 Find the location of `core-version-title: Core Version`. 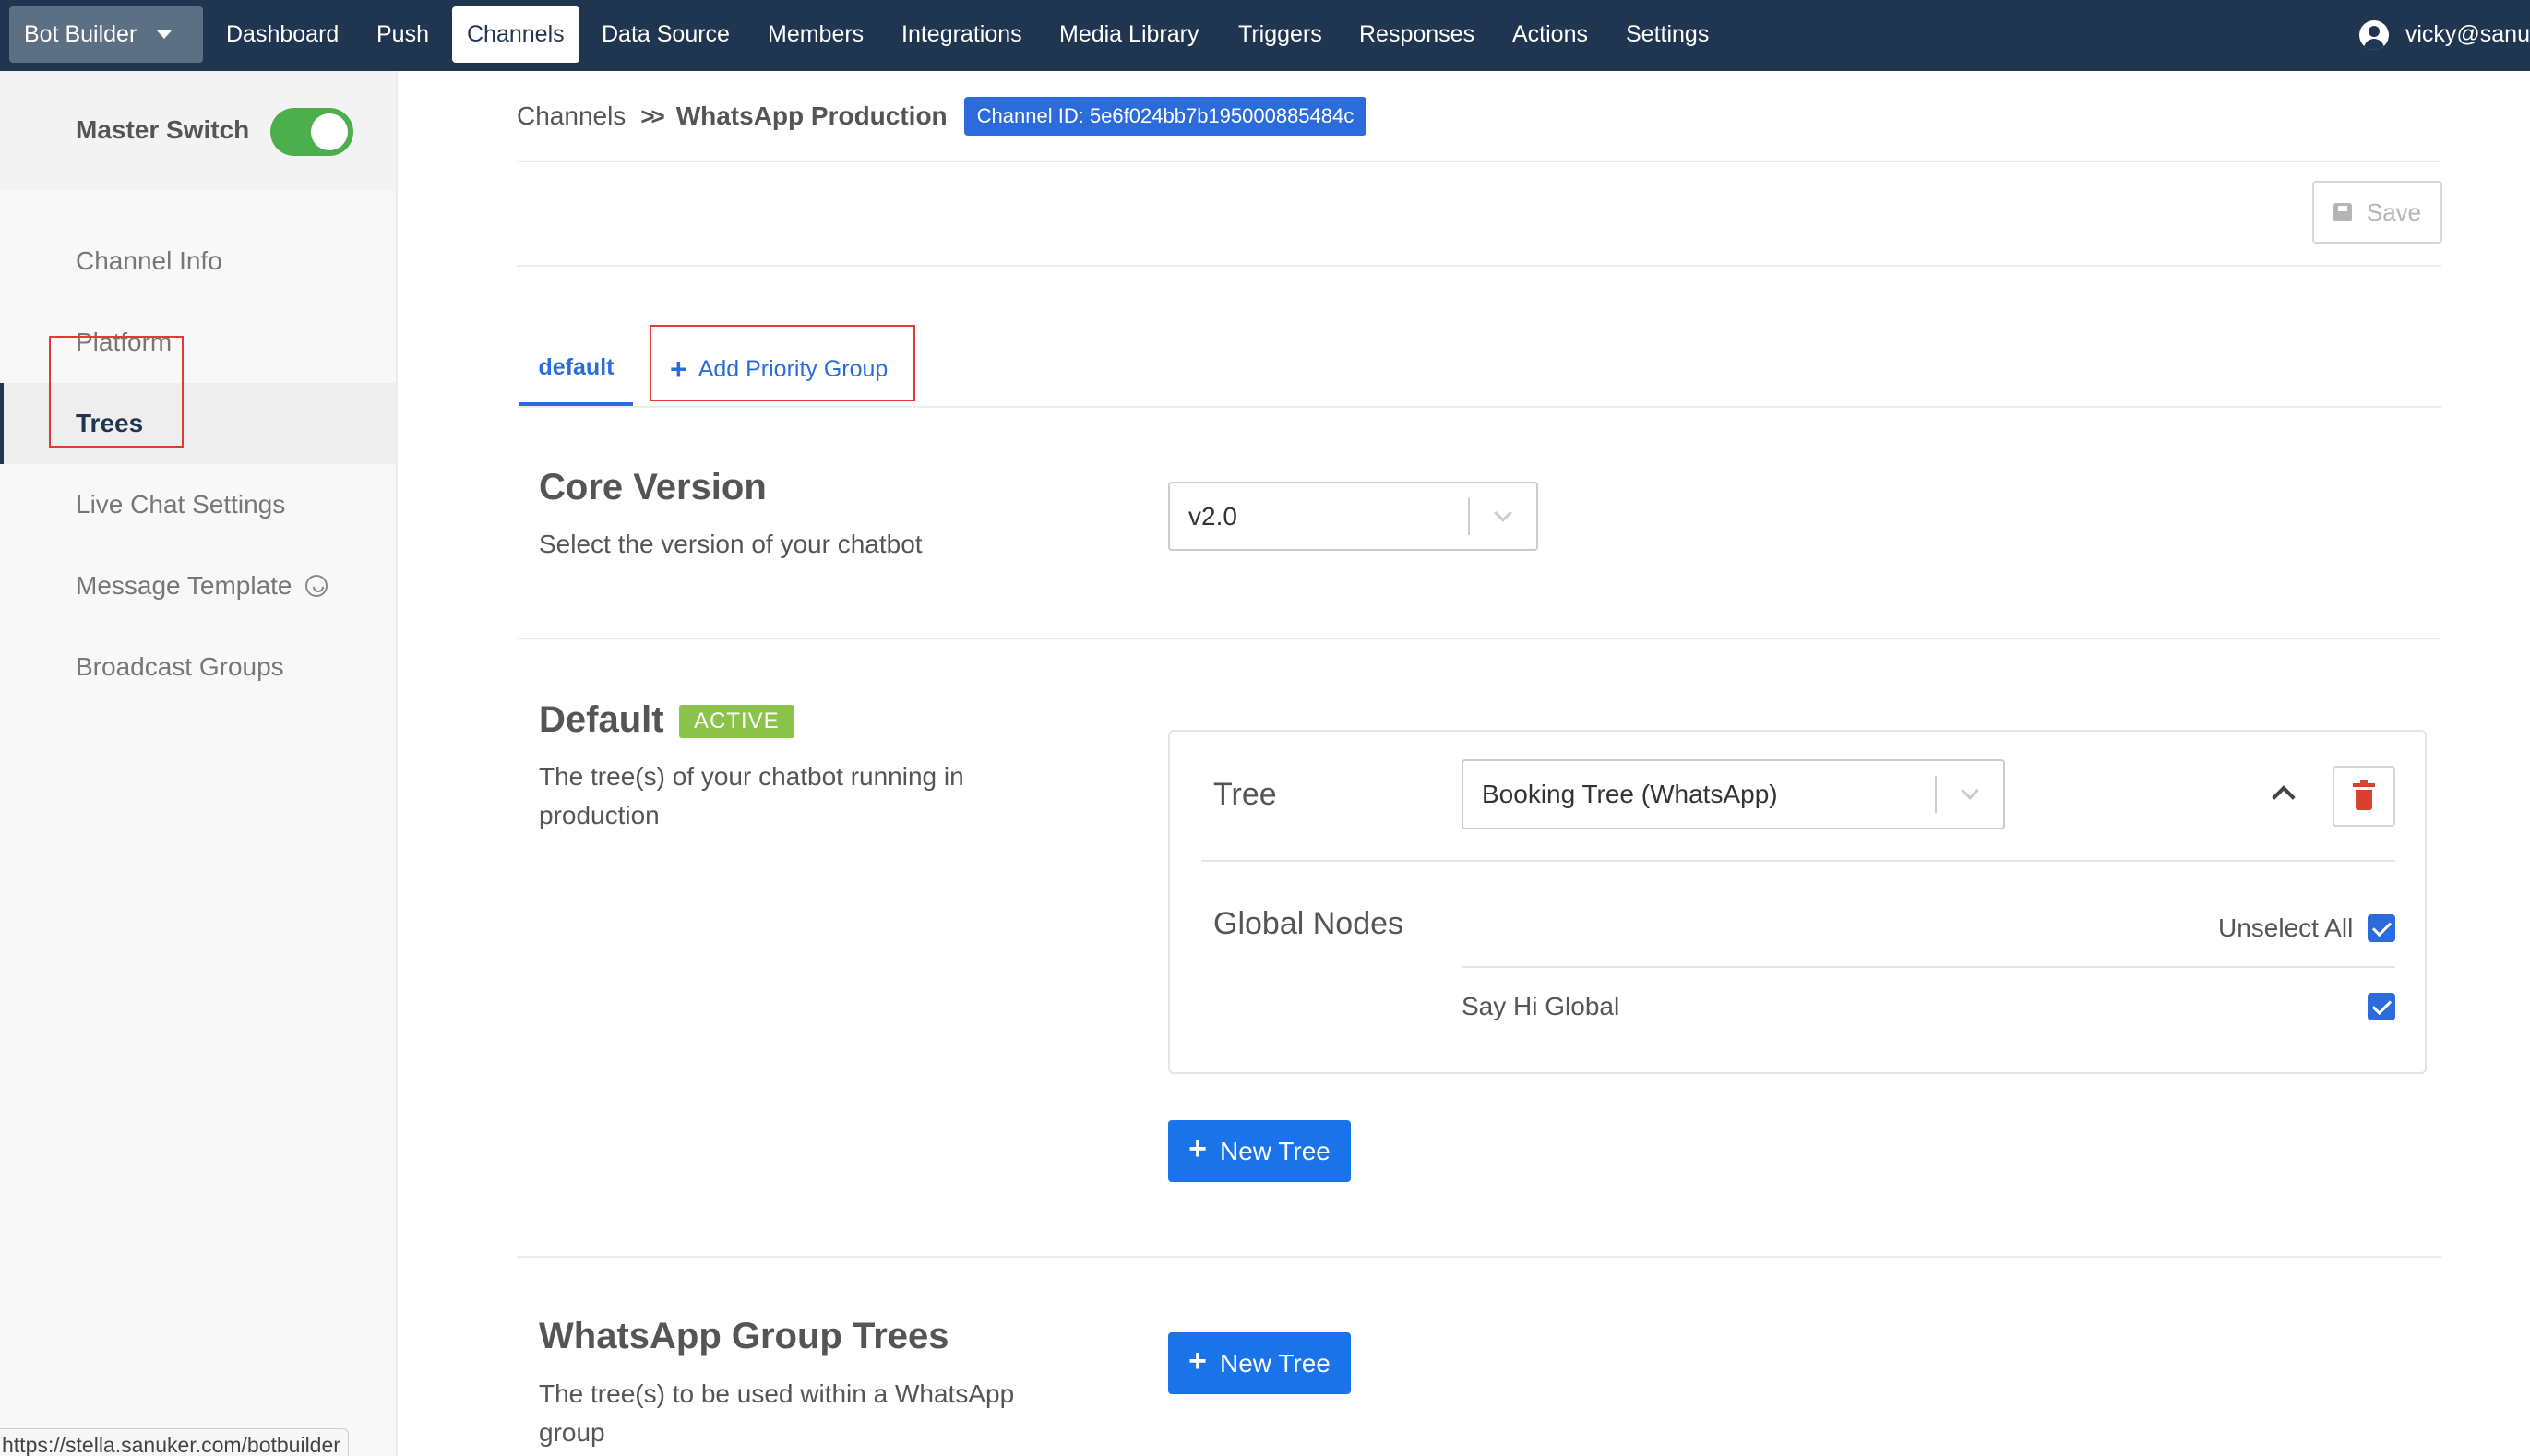

core-version-title: Core Version is located at coordinates (653, 487).